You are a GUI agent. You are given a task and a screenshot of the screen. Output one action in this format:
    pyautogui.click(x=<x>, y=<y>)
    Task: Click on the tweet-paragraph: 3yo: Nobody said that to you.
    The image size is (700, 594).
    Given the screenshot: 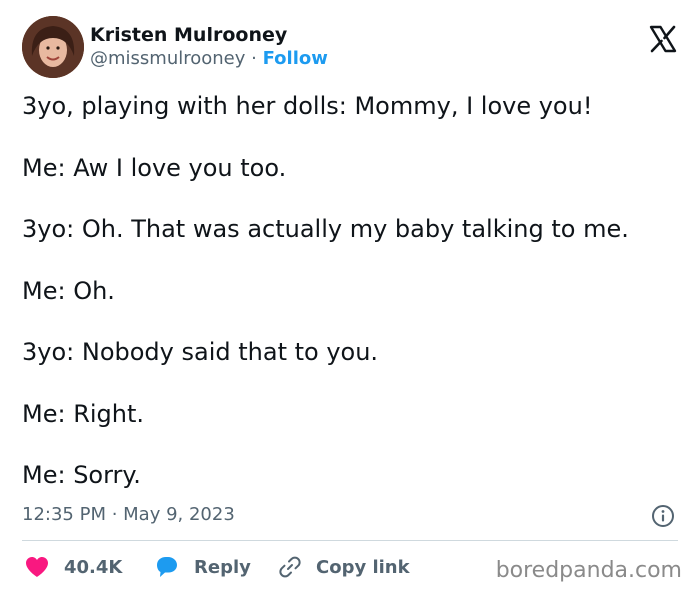 What is the action you would take?
    pyautogui.click(x=200, y=352)
    